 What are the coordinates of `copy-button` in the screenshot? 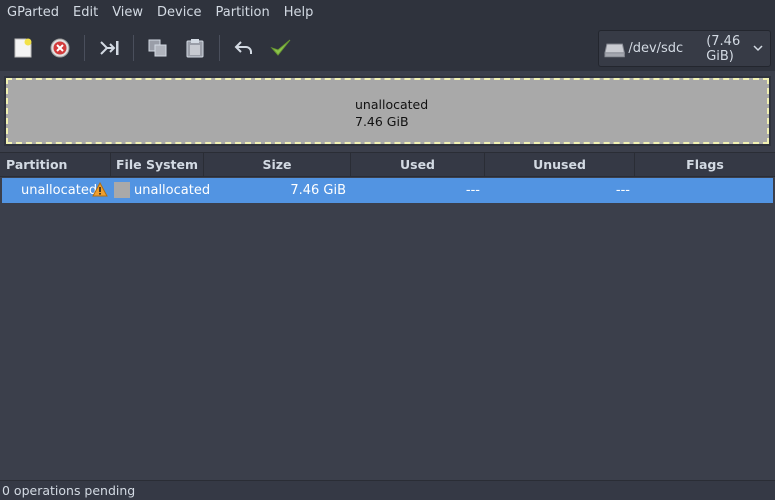 It's located at (158, 48).